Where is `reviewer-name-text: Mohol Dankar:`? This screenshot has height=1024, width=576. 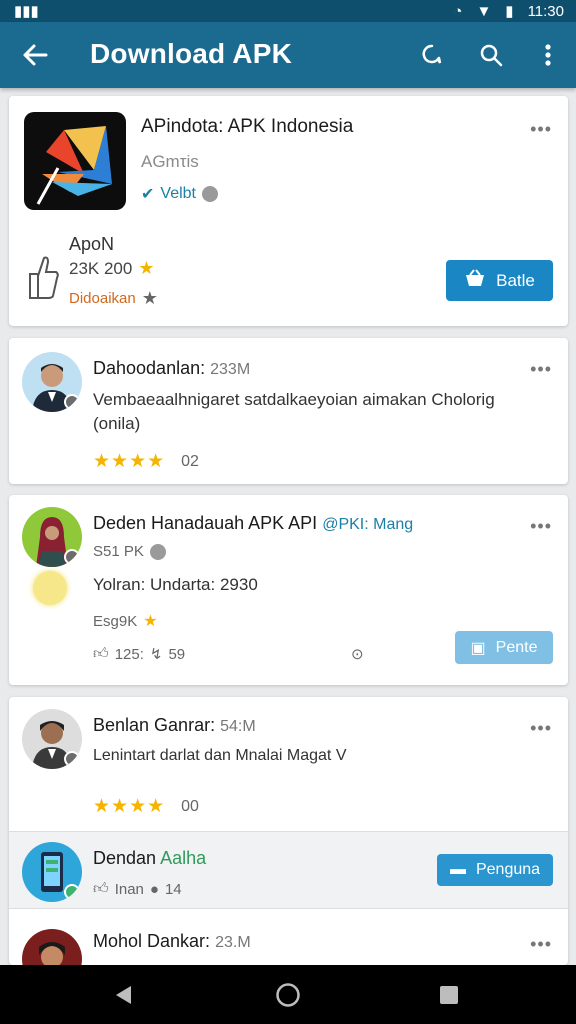
reviewer-name-text: Mohol Dankar: is located at coordinates (152, 941).